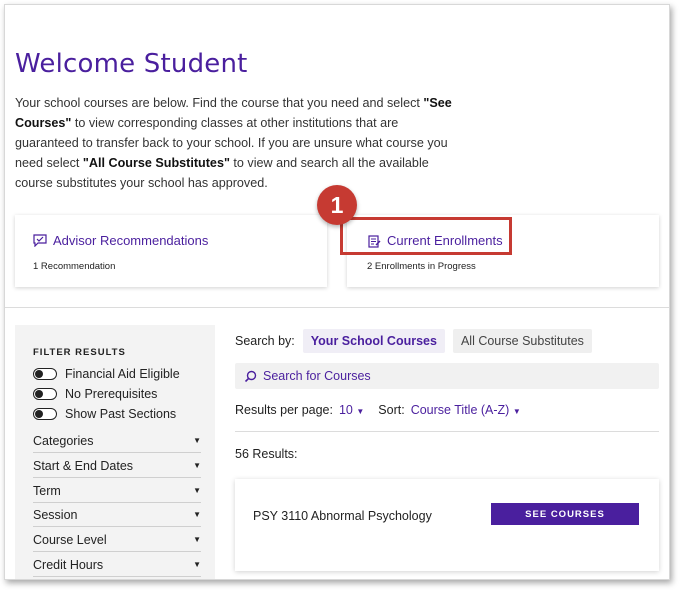 This screenshot has height=590, width=682. I want to click on results-per-page-select: 10 ▼, so click(351, 410).